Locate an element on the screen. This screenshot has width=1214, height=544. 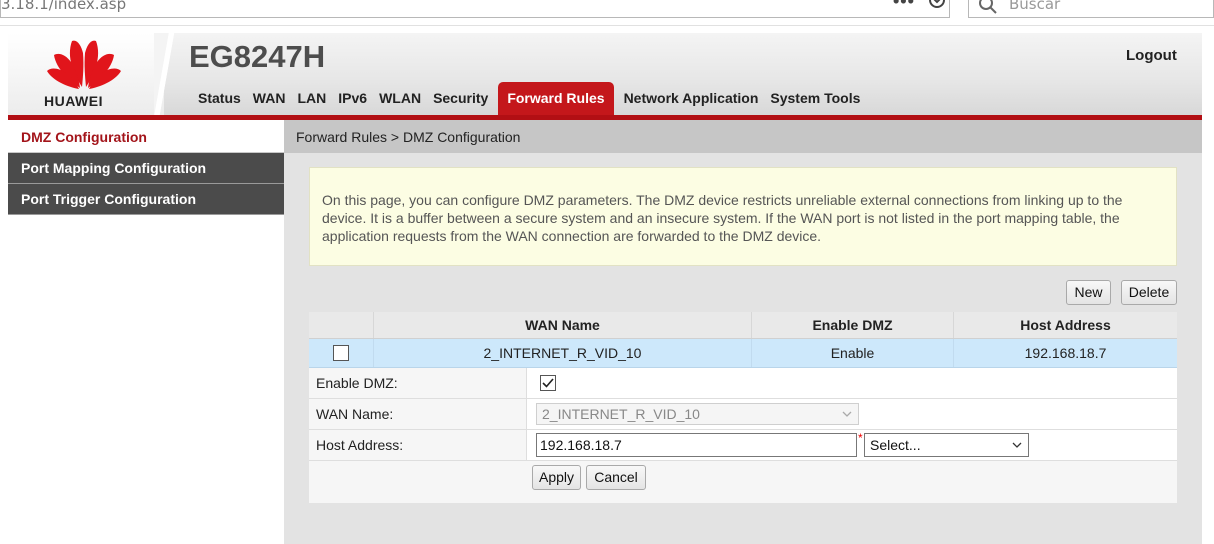
table-header: WAN Name Enable DMZ Host Address is located at coordinates (743, 325).